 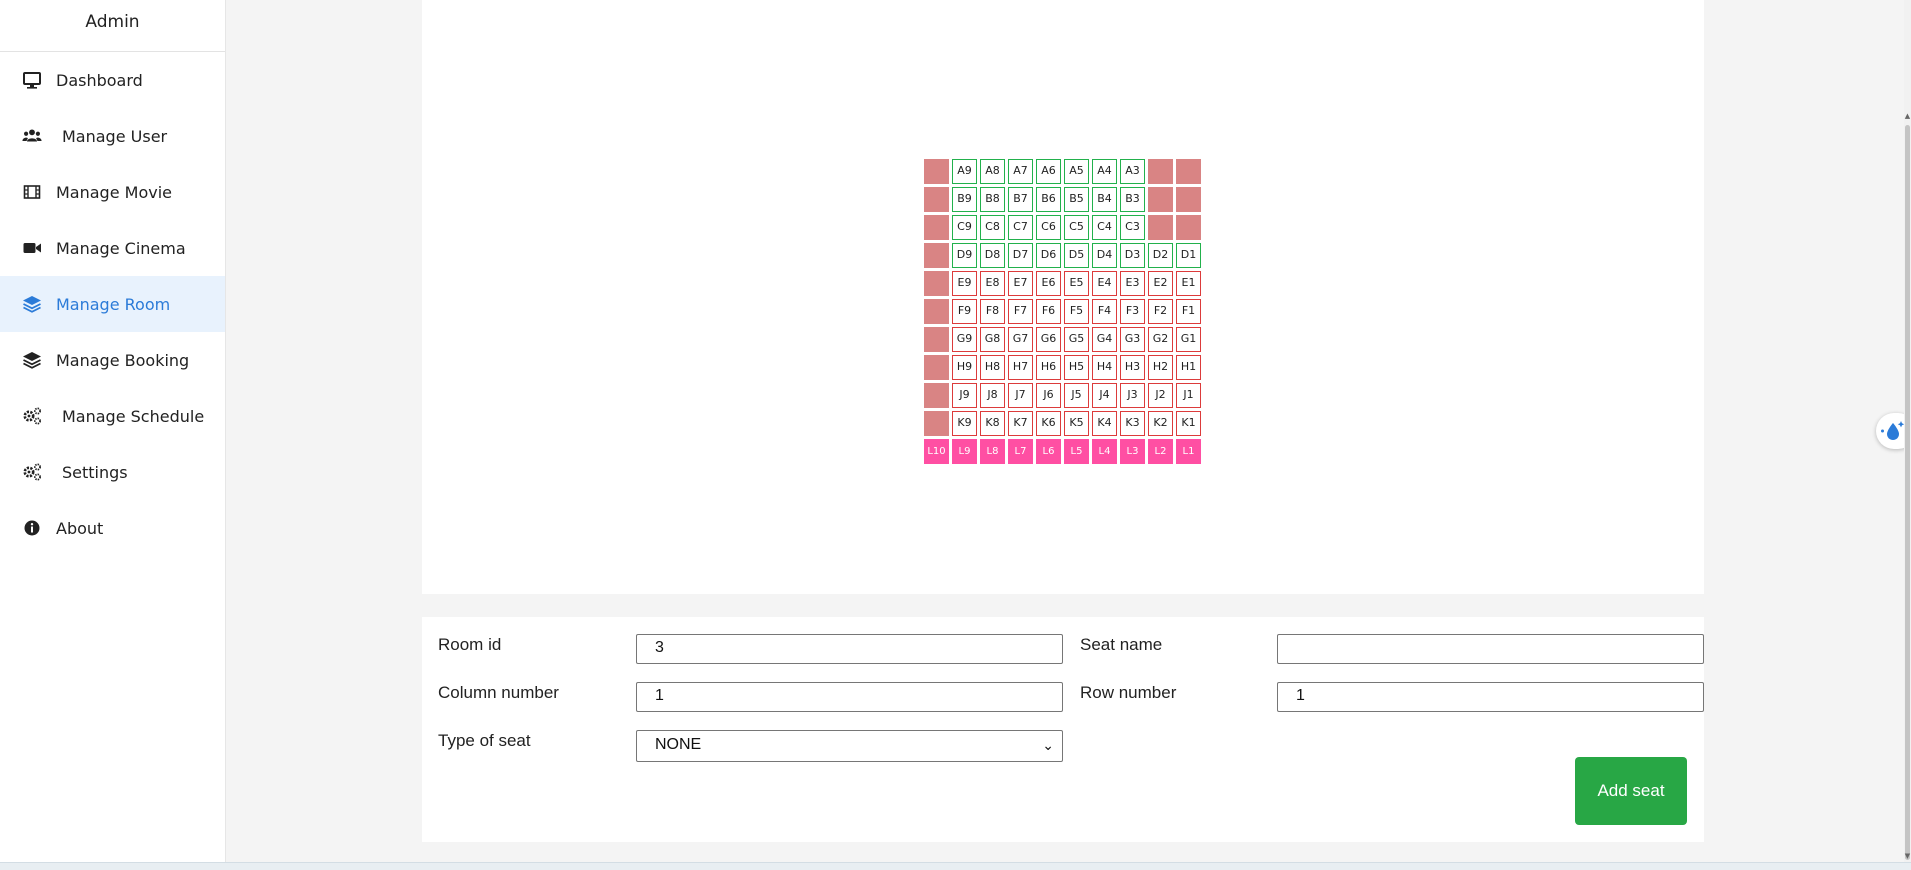 I want to click on seat-g9: G9, so click(x=964, y=339).